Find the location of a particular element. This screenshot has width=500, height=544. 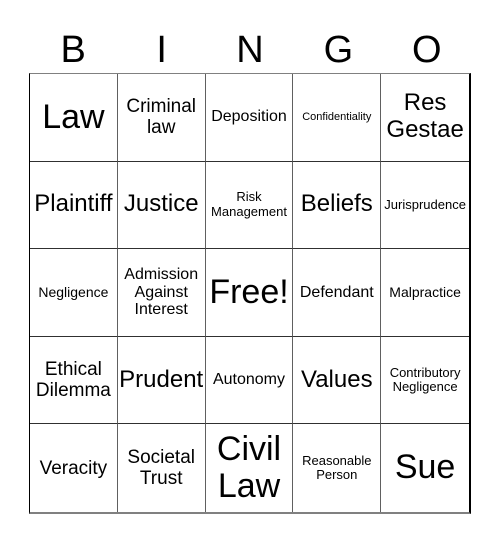

bingo-cell-r1-c2: Criminal law is located at coordinates (161, 118).